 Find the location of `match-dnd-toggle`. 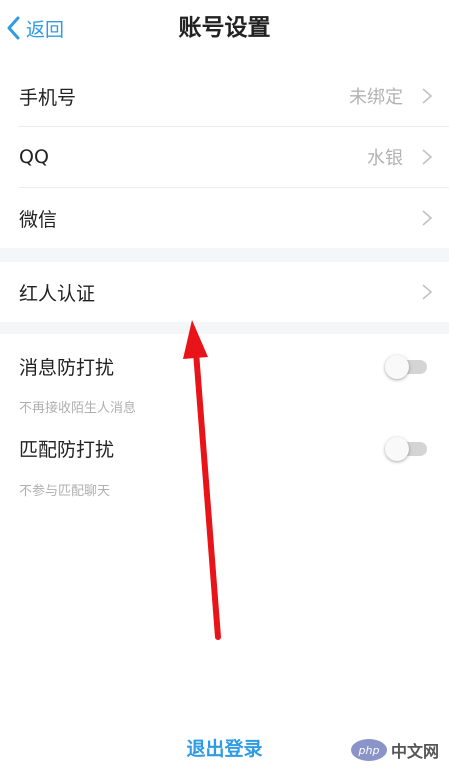

match-dnd-toggle is located at coordinates (406, 449).